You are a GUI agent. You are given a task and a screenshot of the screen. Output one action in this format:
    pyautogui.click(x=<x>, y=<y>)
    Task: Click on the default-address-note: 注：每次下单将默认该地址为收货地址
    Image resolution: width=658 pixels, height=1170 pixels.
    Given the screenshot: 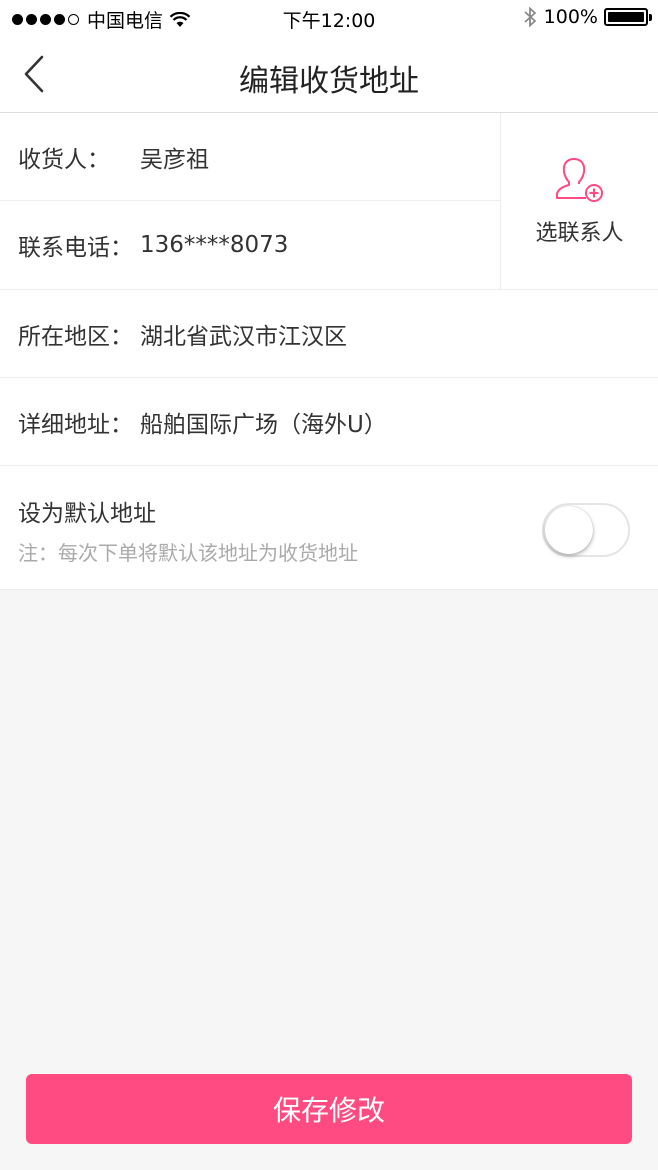 What is the action you would take?
    pyautogui.click(x=188, y=553)
    